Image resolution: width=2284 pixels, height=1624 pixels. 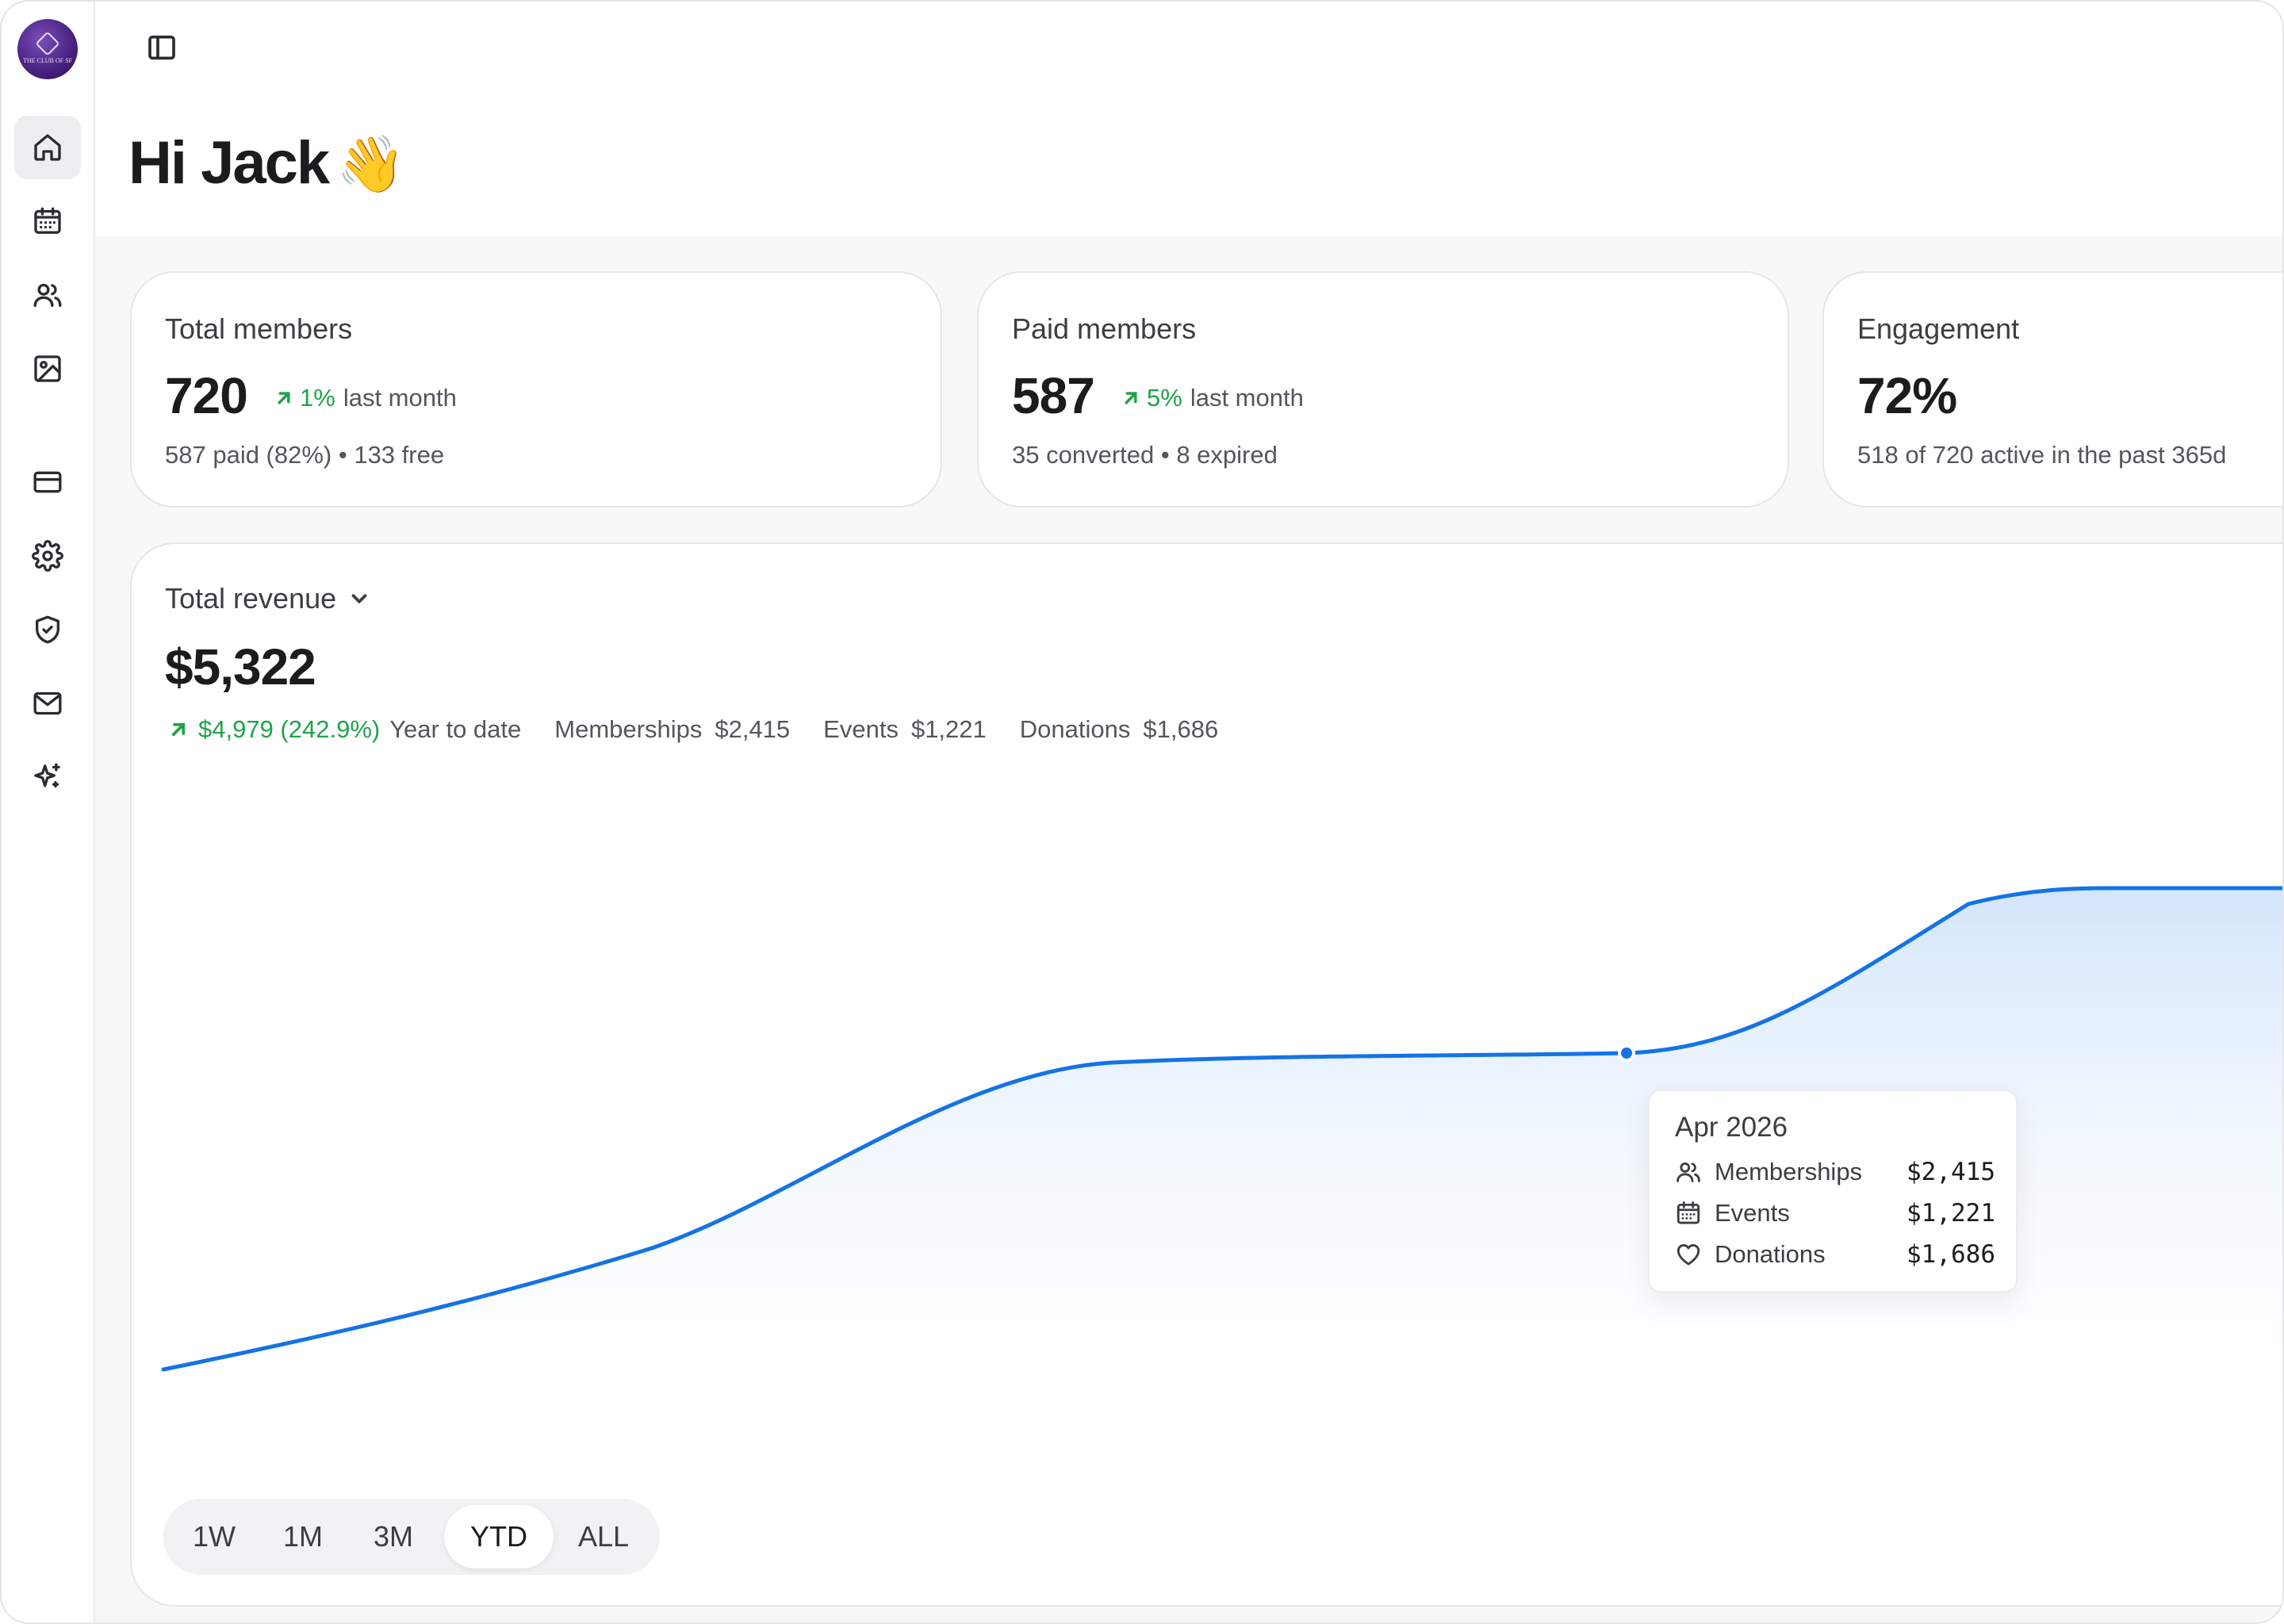 What do you see at coordinates (1835, 1254) in the screenshot?
I see `tooltip-row-donations: Donations $1,686` at bounding box center [1835, 1254].